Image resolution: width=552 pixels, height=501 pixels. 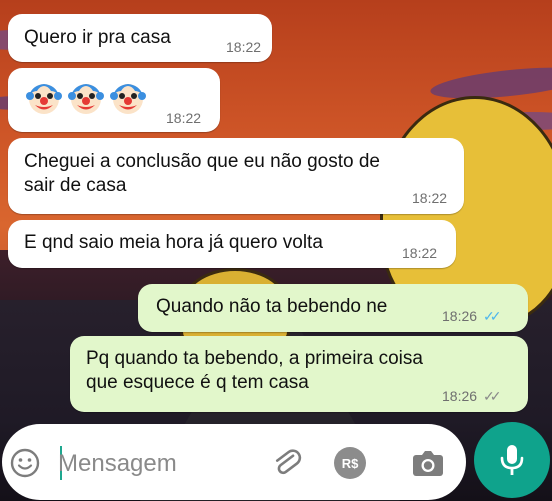 I want to click on paperclip-icon, so click(x=287, y=463).